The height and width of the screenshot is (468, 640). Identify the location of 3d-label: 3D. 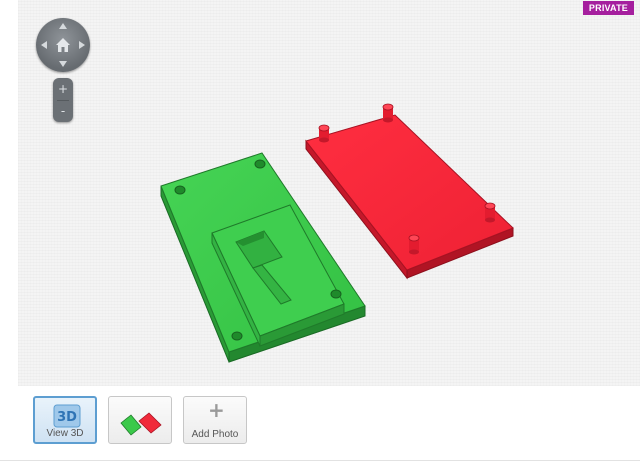
(67, 417).